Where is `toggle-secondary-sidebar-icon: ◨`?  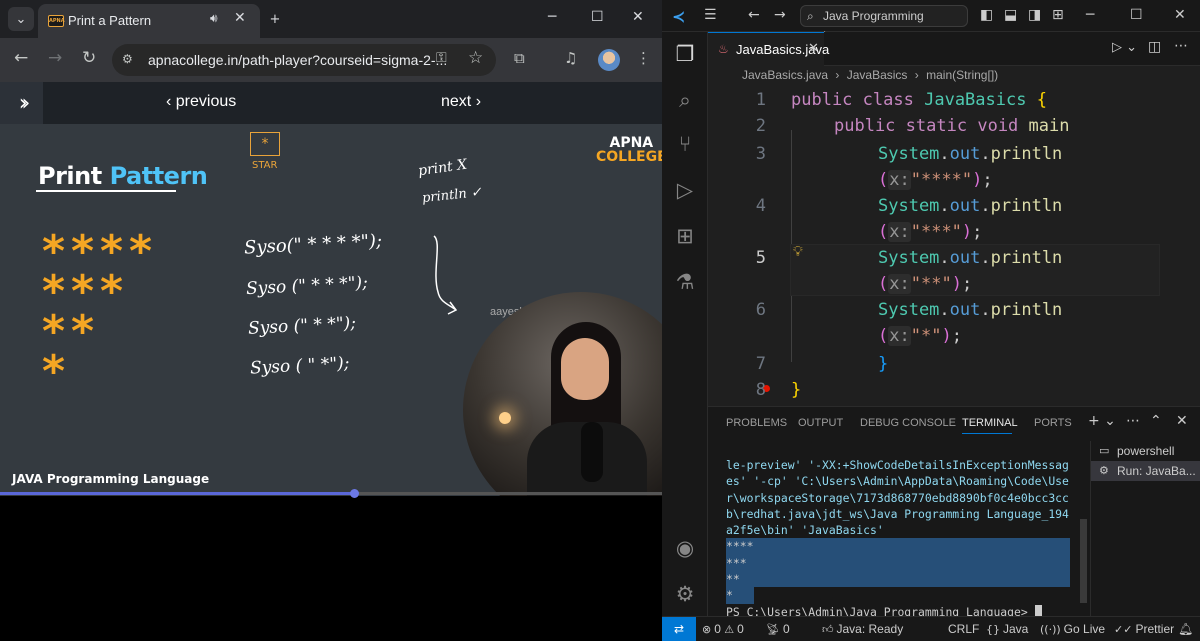 toggle-secondary-sidebar-icon: ◨ is located at coordinates (1034, 15).